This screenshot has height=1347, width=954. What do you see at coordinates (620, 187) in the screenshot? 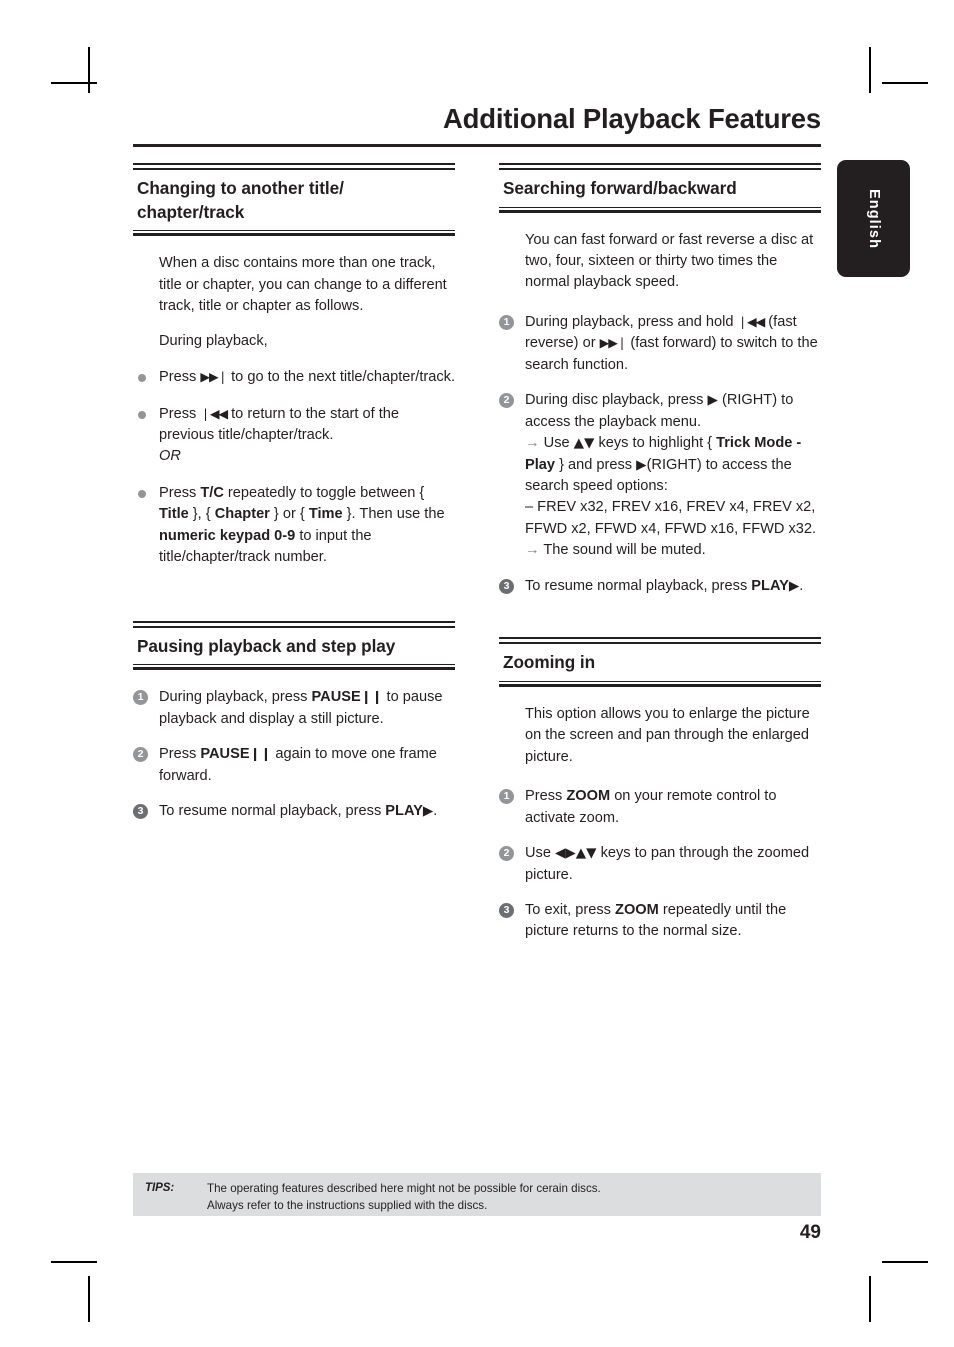
I see `section-heading: Searching forward/backward` at bounding box center [620, 187].